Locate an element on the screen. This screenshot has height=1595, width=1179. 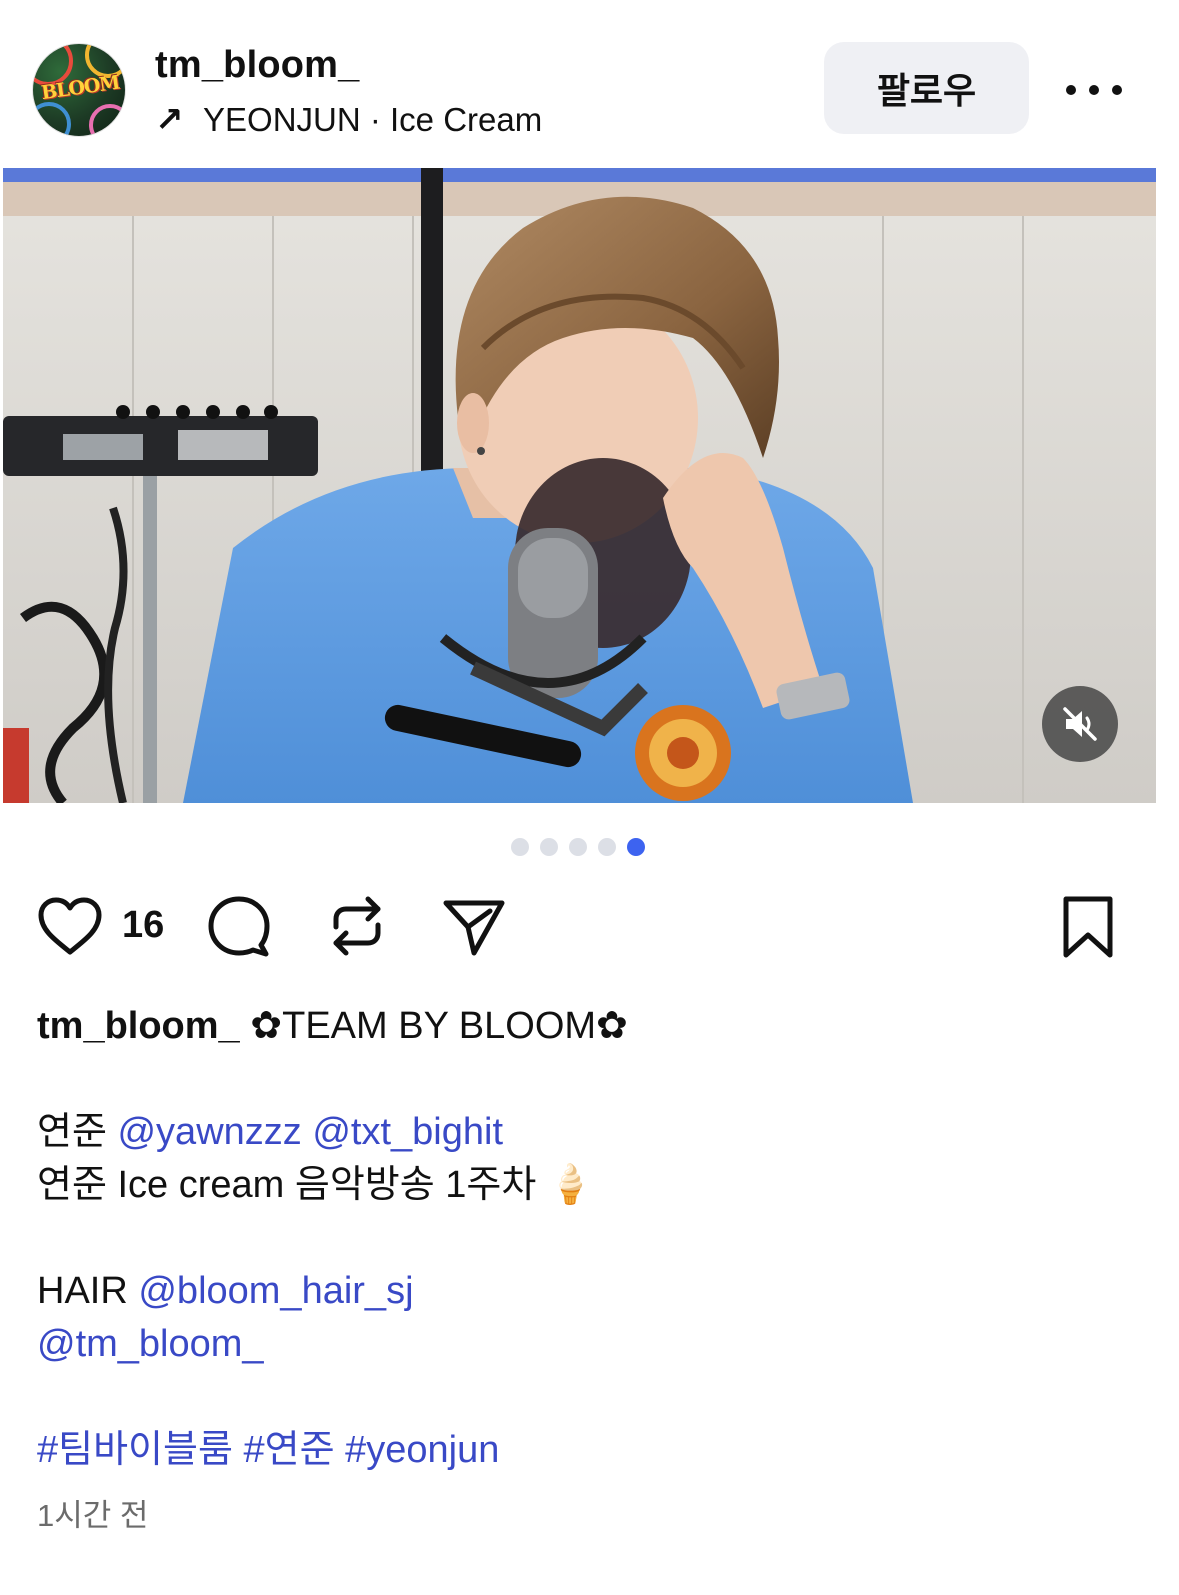
share-button is located at coordinates (474, 926).